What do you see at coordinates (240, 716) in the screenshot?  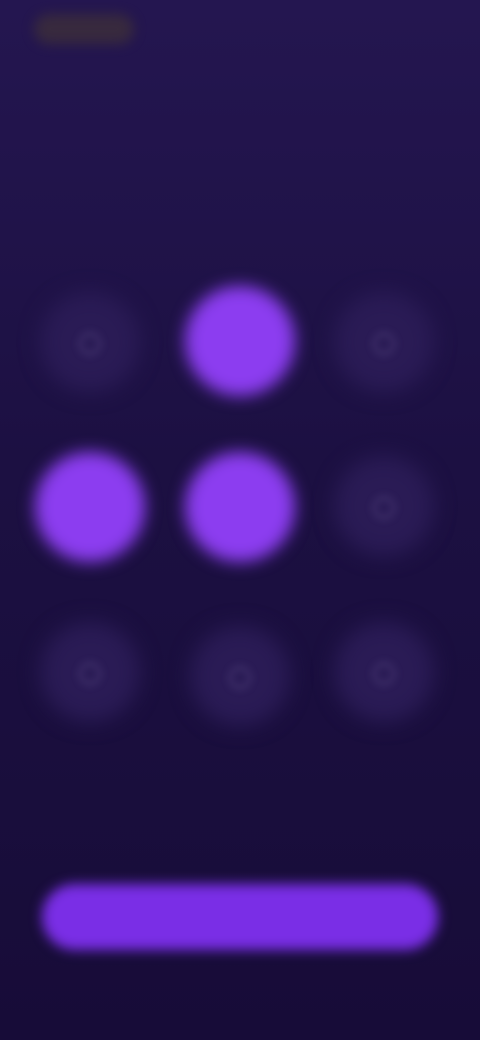 I see `category-item-8: ◌` at bounding box center [240, 716].